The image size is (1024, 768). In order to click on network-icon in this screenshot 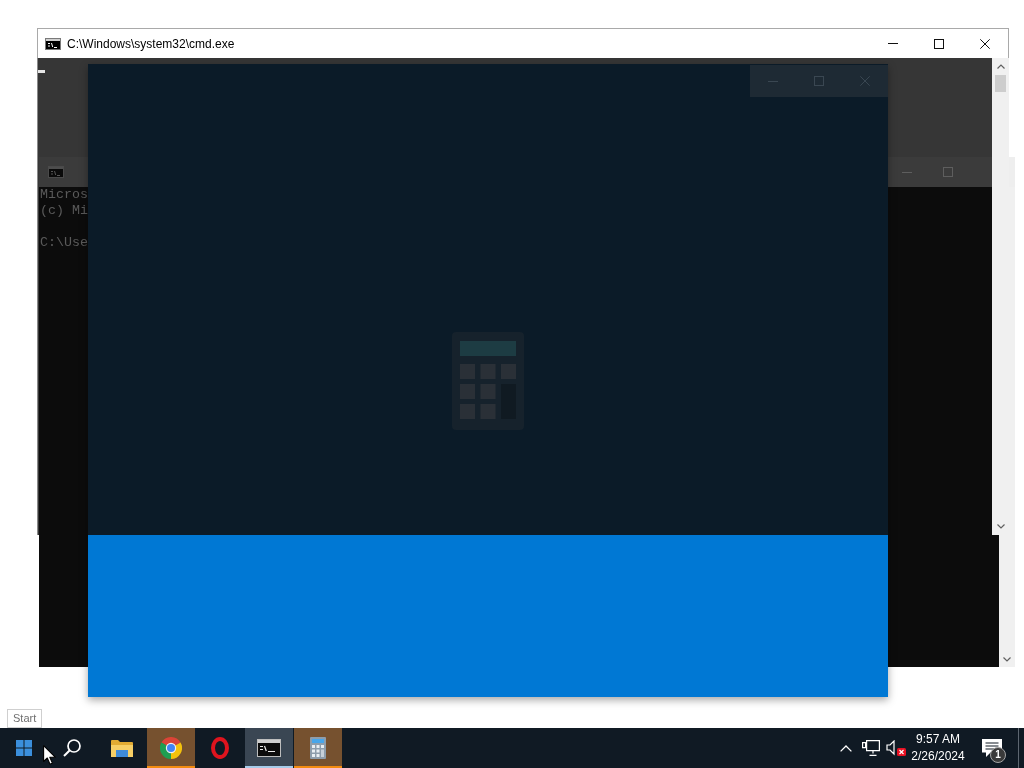, I will do `click(871, 748)`.